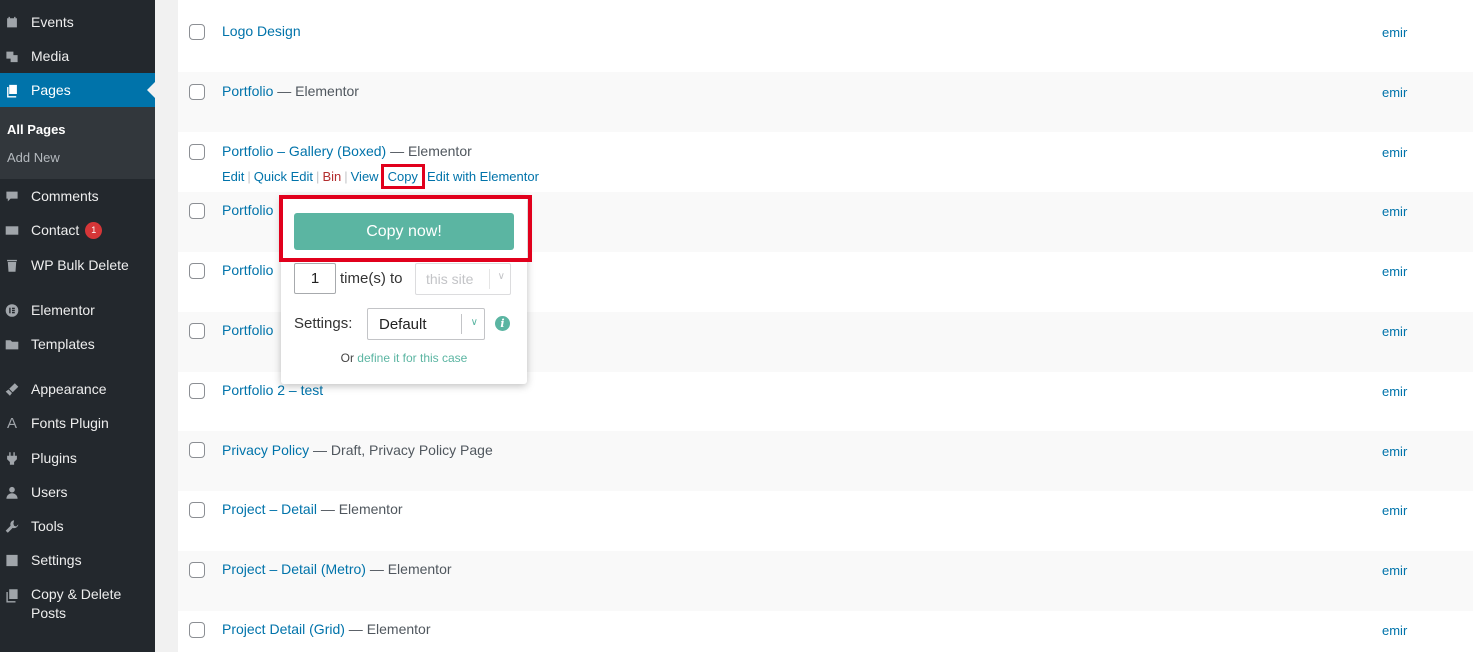 The image size is (1473, 652). Describe the element at coordinates (77, 310) in the screenshot. I see `sidebar-item-elementor: Elementor` at that location.